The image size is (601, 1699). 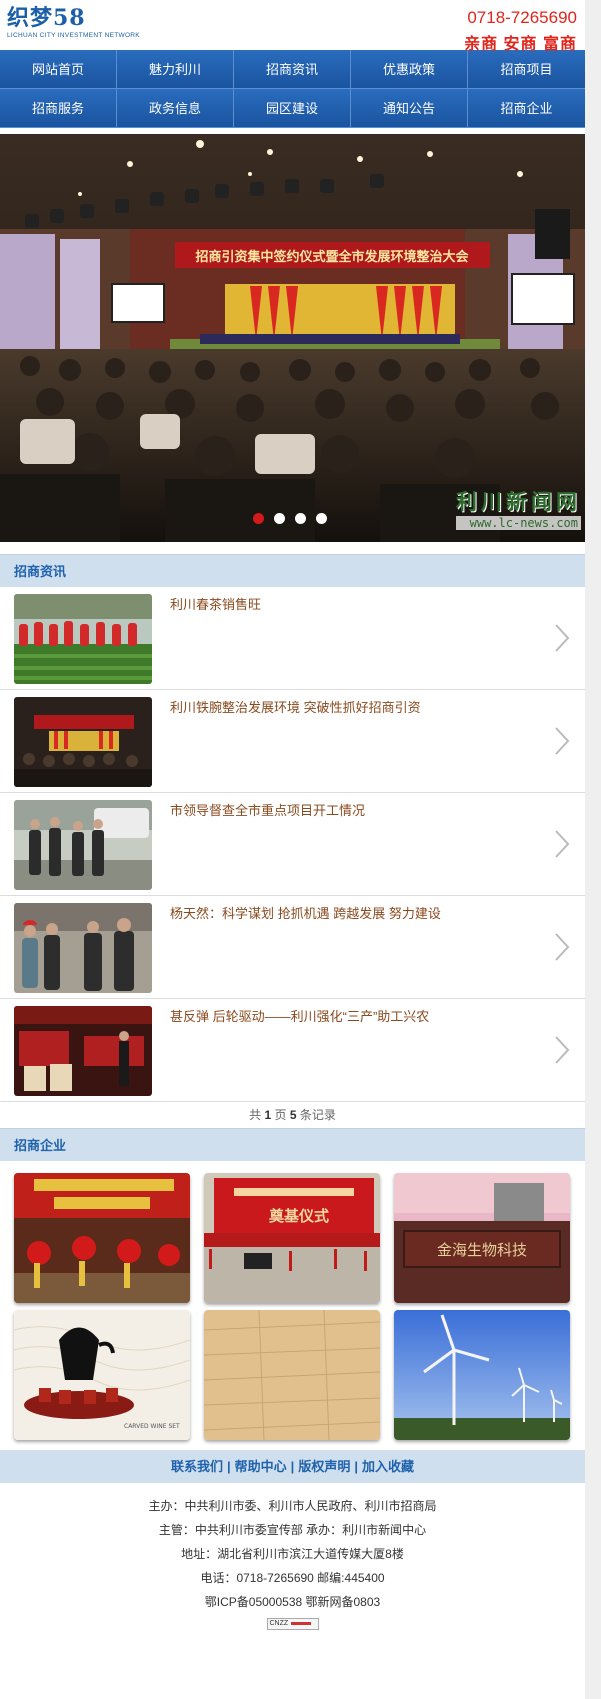 I want to click on company-image: 奠基仪式, so click(x=292, y=1238).